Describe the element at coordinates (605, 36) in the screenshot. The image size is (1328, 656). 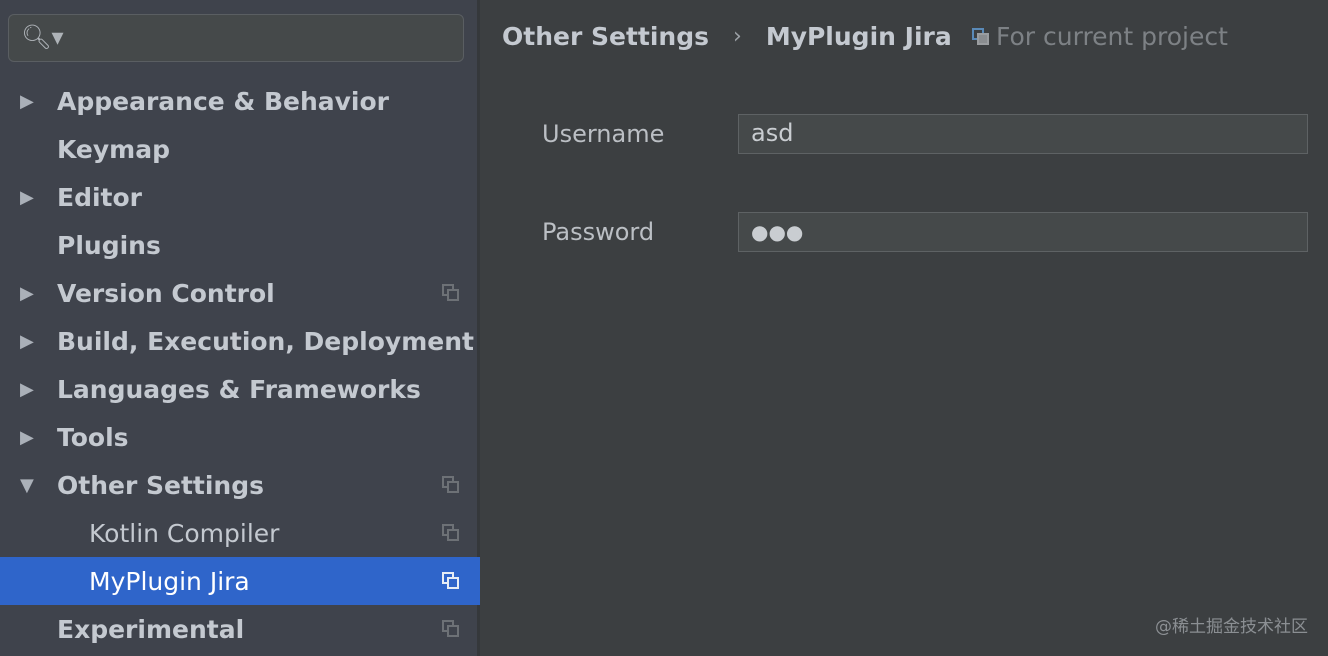
I see `breadcrumb-parent: Other Settings` at that location.